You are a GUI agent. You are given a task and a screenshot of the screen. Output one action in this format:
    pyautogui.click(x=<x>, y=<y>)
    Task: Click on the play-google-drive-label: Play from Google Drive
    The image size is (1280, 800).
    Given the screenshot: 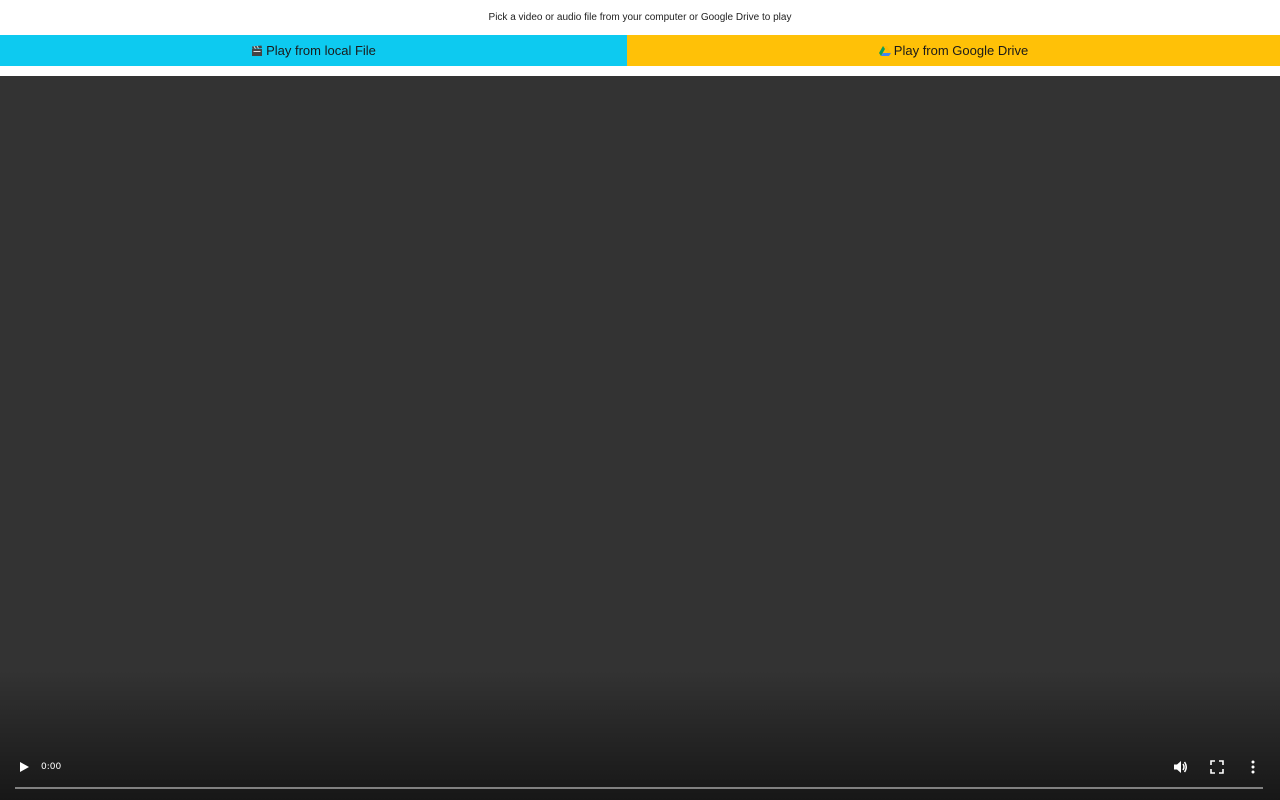 What is the action you would take?
    pyautogui.click(x=961, y=50)
    